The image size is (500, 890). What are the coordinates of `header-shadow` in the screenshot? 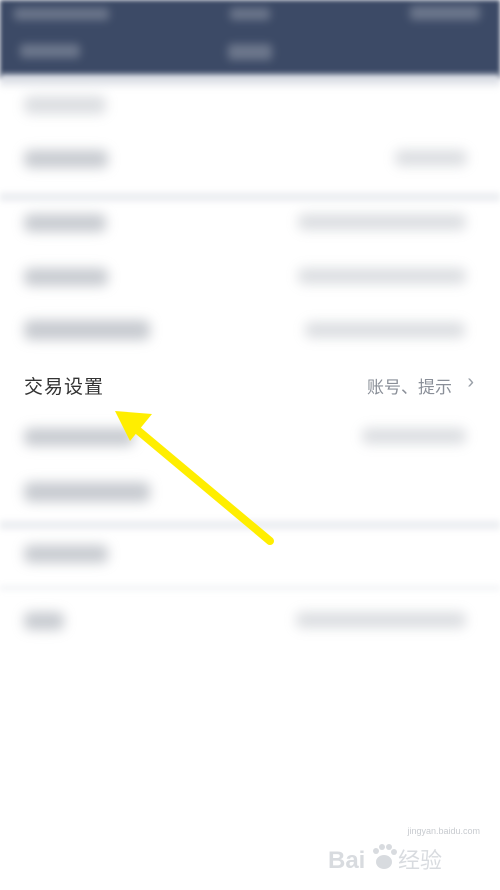 It's located at (250, 82).